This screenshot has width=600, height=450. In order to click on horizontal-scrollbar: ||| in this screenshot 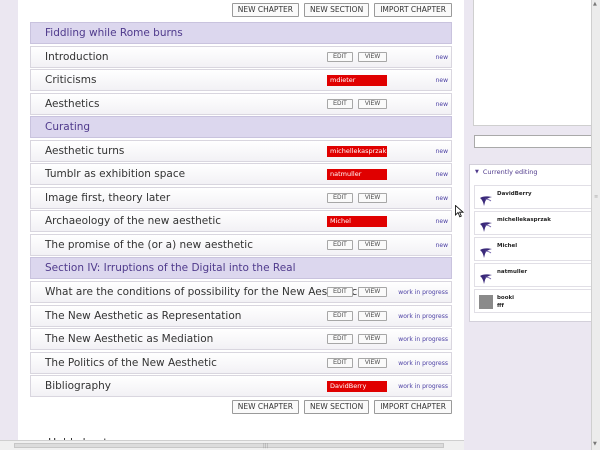, I will do `click(232, 445)`.